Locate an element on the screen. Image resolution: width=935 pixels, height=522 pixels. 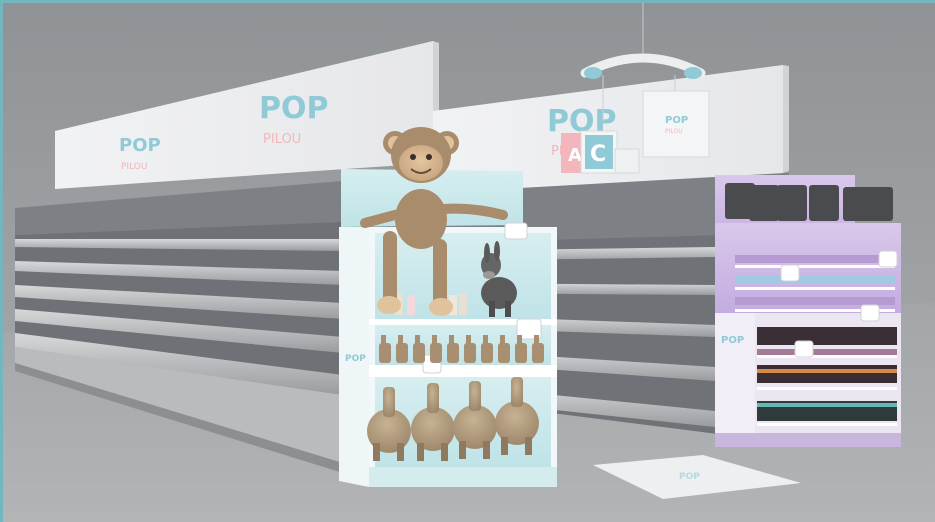
letter-block-c-label: C is located at coordinates (598, 154).